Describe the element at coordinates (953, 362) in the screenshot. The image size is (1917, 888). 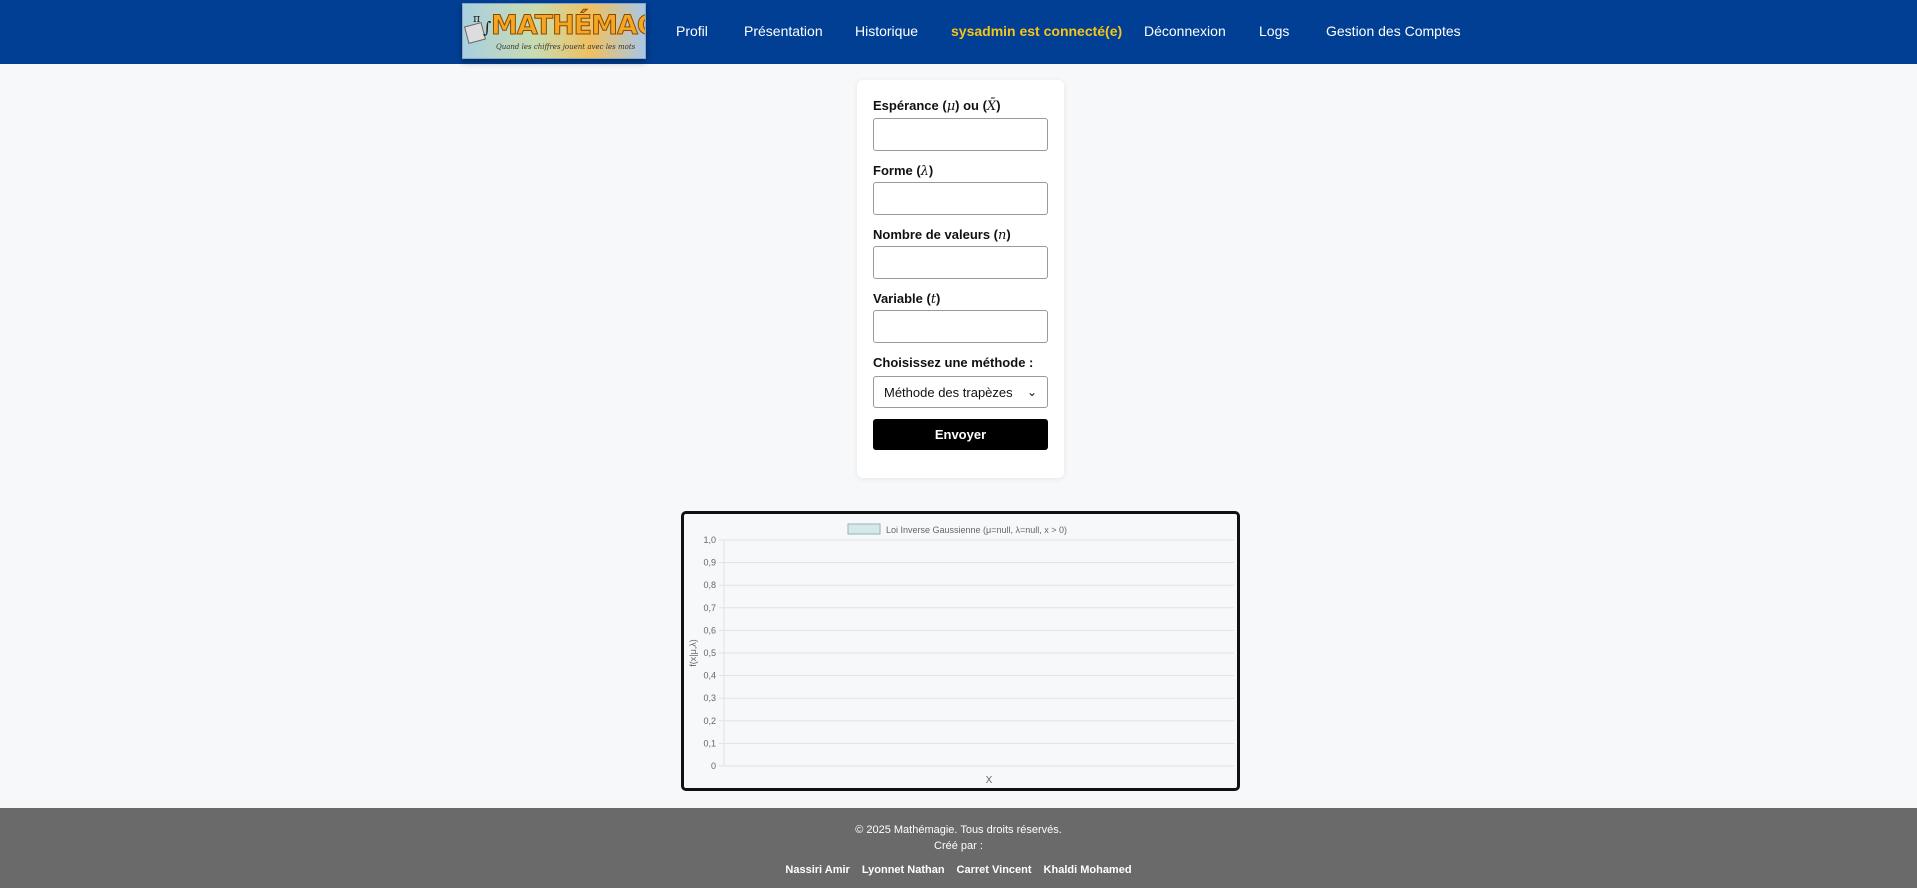
I see `label-methode: Choisissez une méthode :` at that location.